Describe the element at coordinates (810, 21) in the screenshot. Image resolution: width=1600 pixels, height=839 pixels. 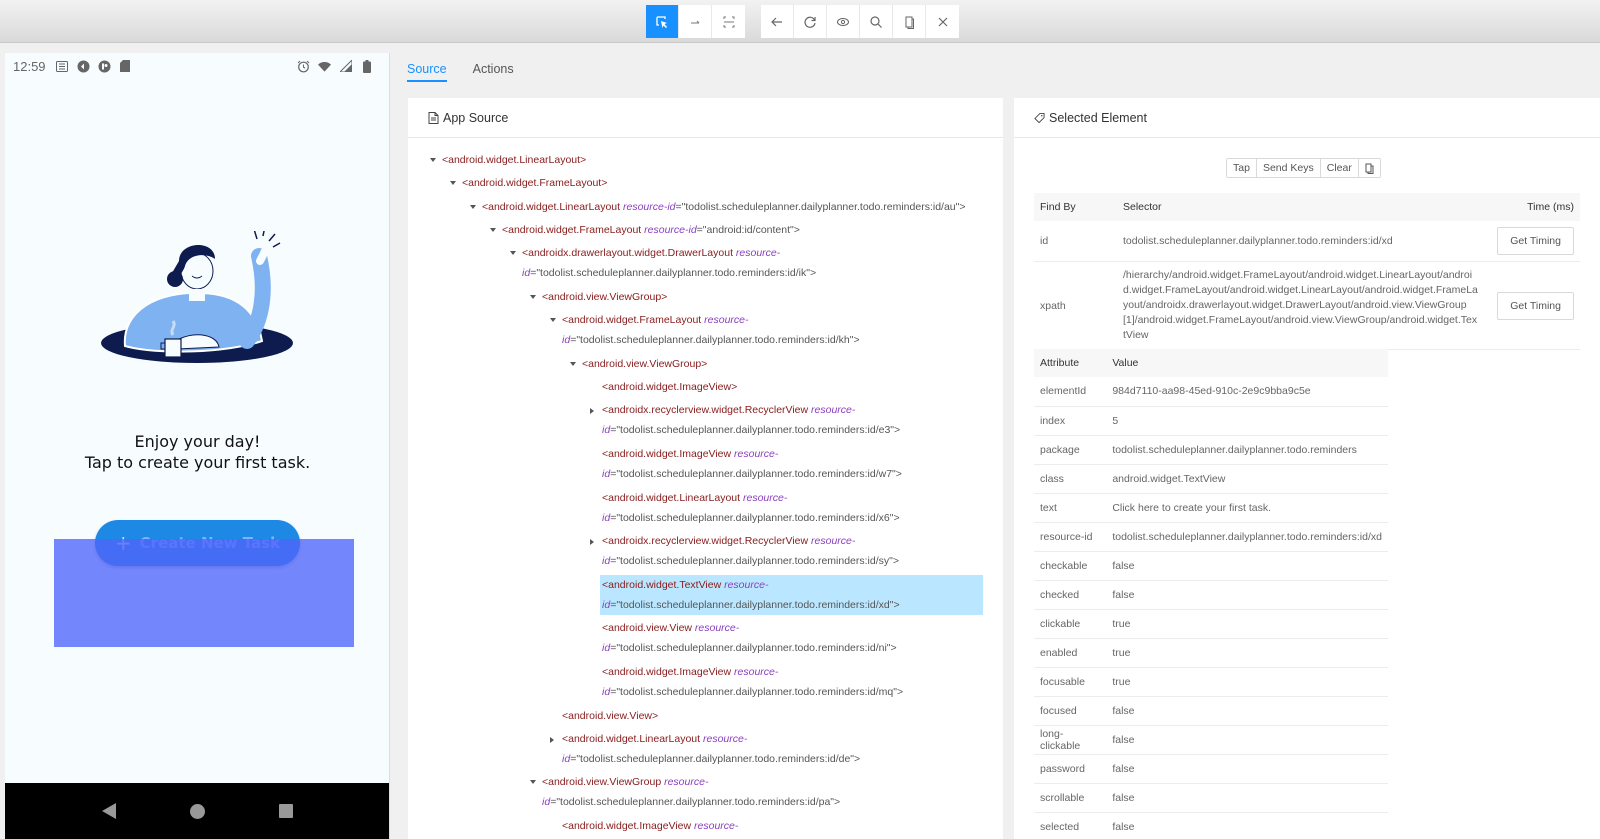
I see `refresh-button` at that location.